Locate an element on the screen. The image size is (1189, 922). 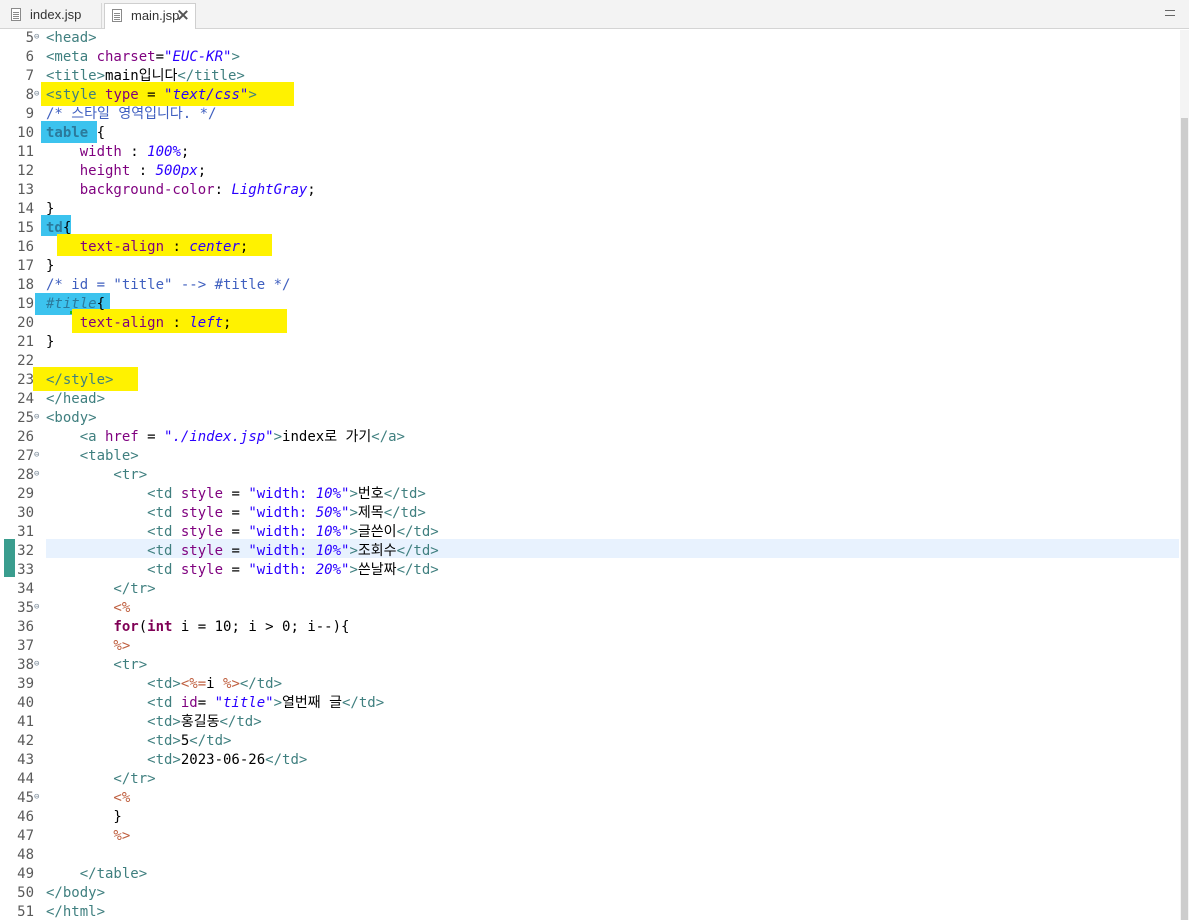
line-number: 49 is located at coordinates (25, 874).